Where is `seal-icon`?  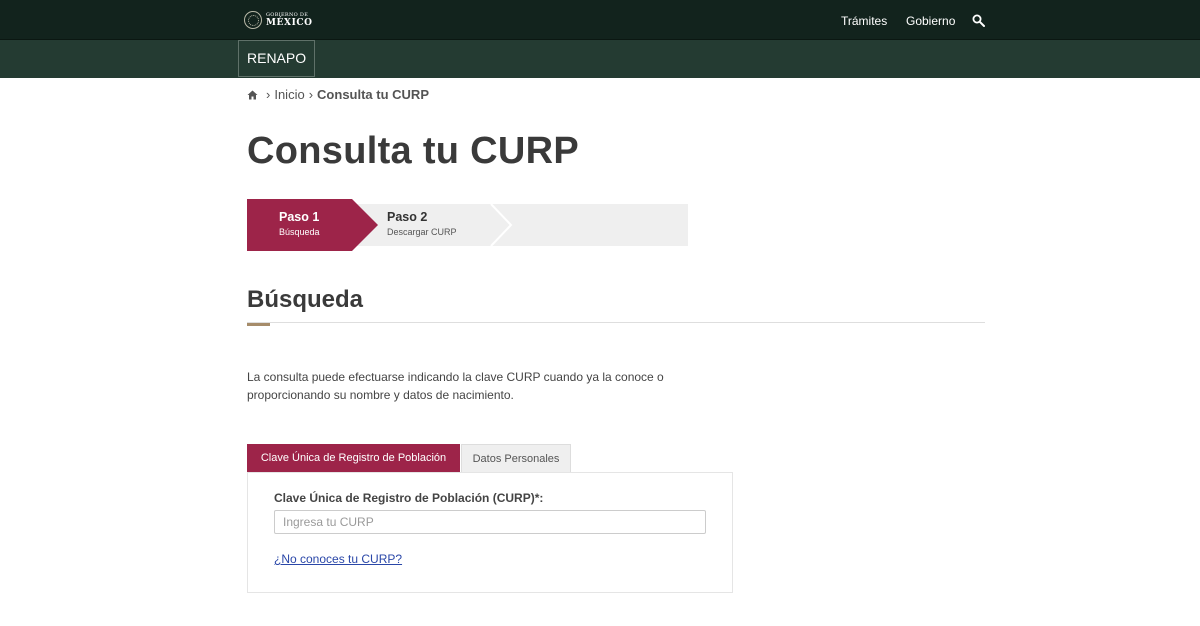
seal-icon is located at coordinates (253, 20).